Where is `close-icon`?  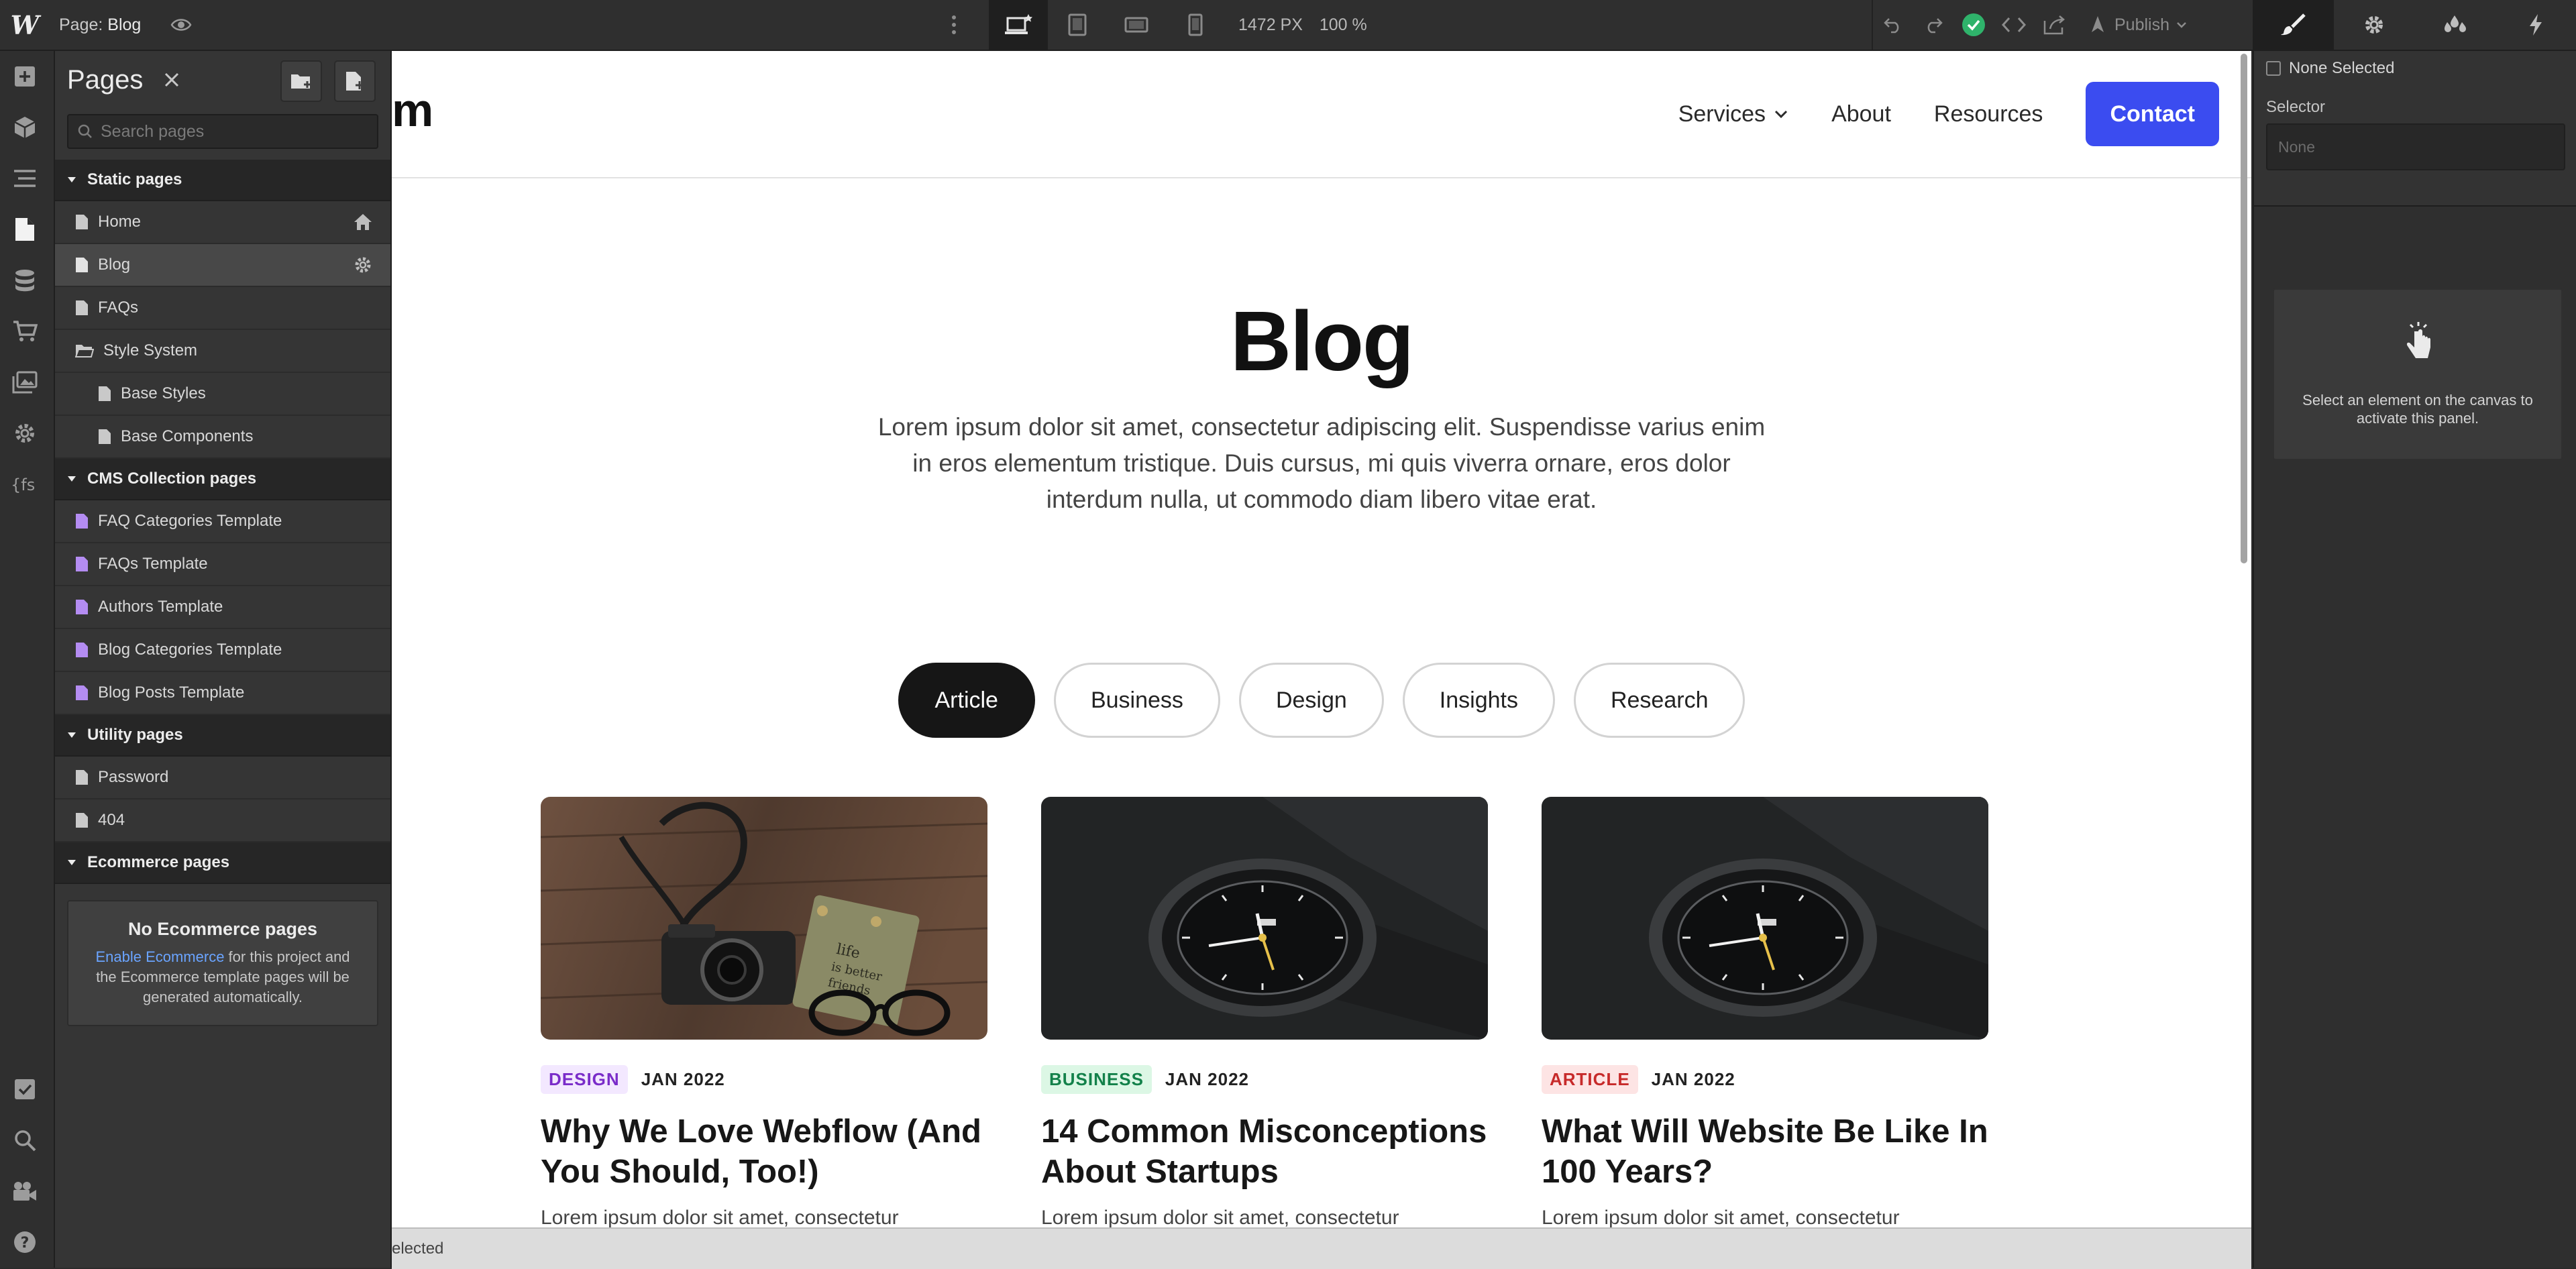
close-icon is located at coordinates (172, 80).